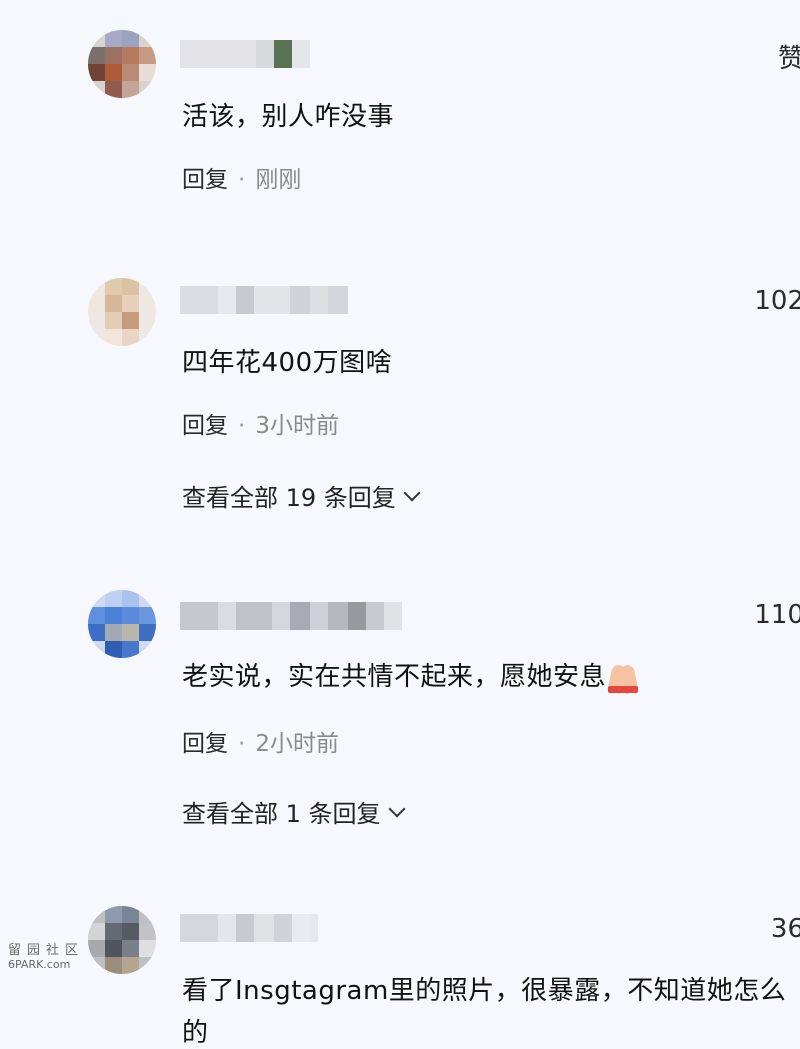 Image resolution: width=800 pixels, height=1049 pixels. Describe the element at coordinates (484, 991) in the screenshot. I see `comment-text: 看了Insgtagram里的照片，很暴露，不知道她怎么` at that location.